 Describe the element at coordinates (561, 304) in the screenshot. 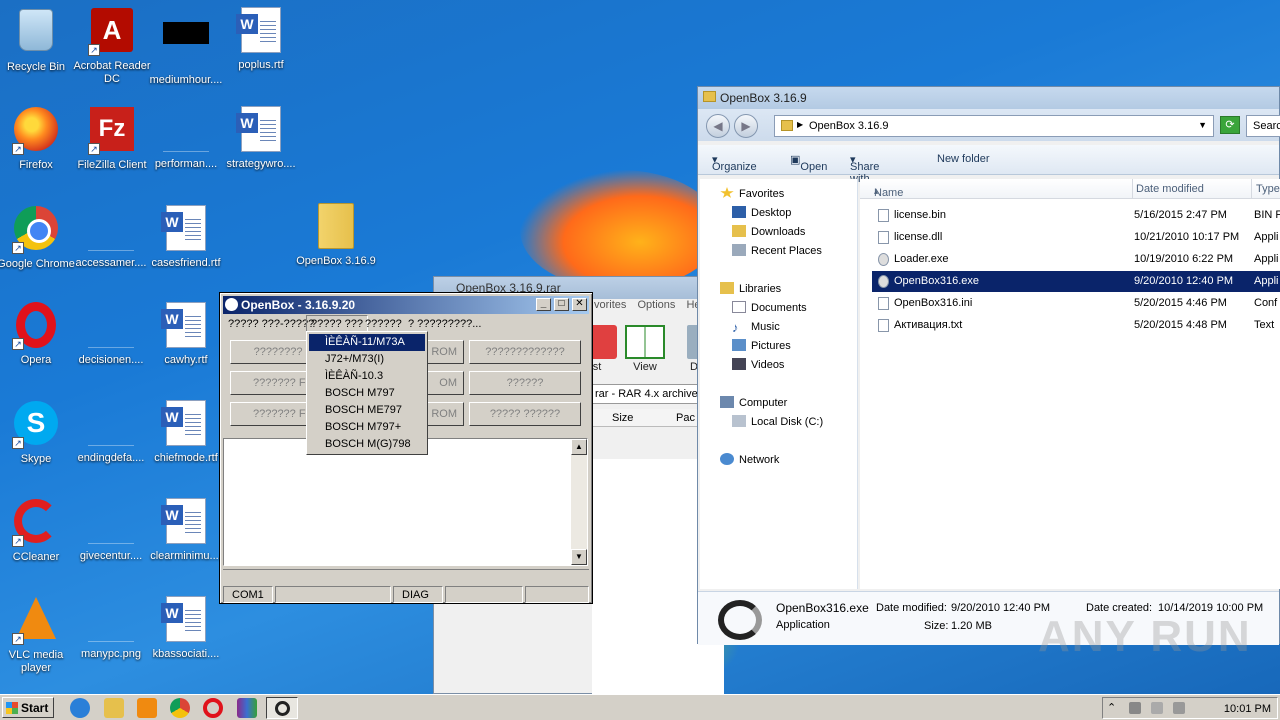

I see `maximize-button: □` at that location.